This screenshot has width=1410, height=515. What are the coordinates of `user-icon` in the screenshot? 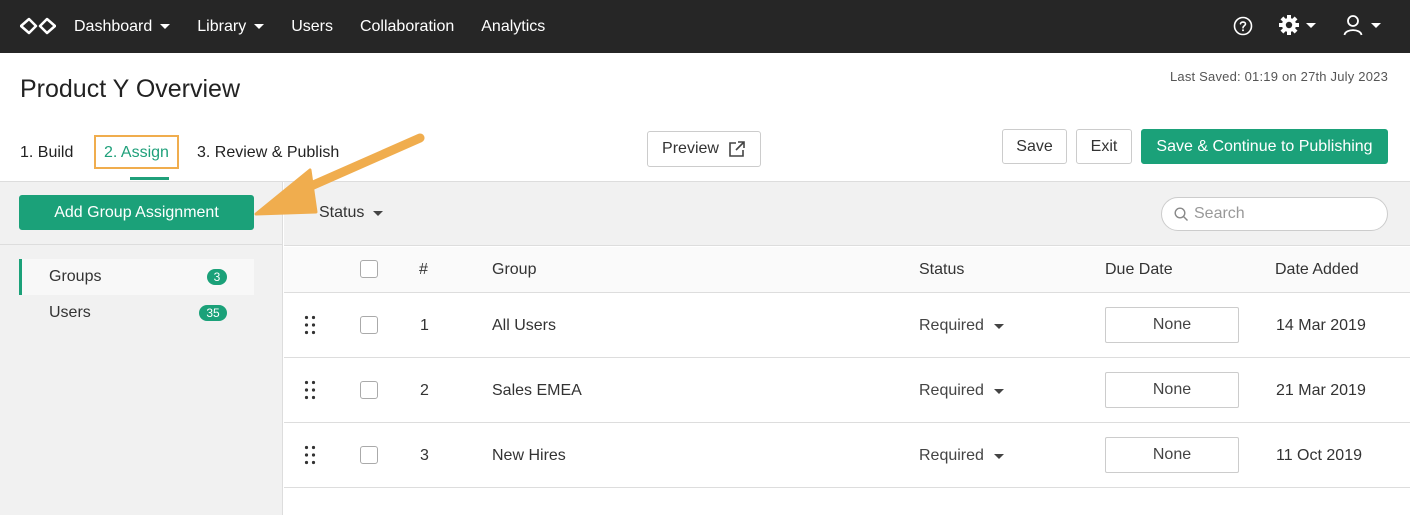 It's located at (1353, 25).